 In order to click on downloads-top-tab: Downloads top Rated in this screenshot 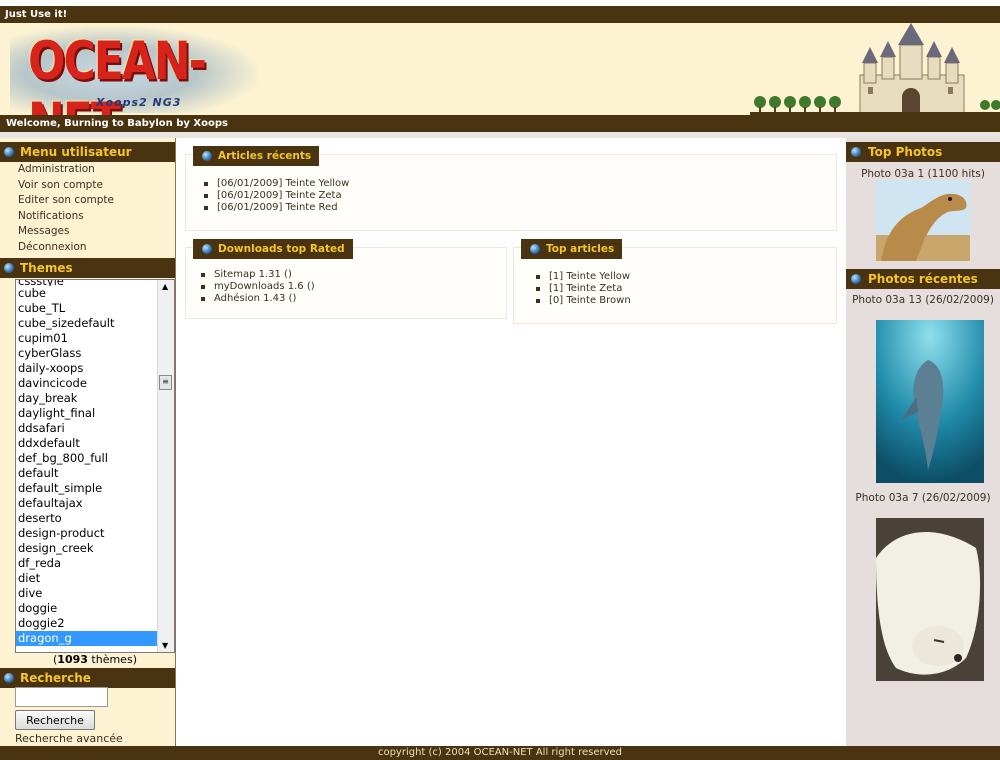, I will do `click(273, 249)`.